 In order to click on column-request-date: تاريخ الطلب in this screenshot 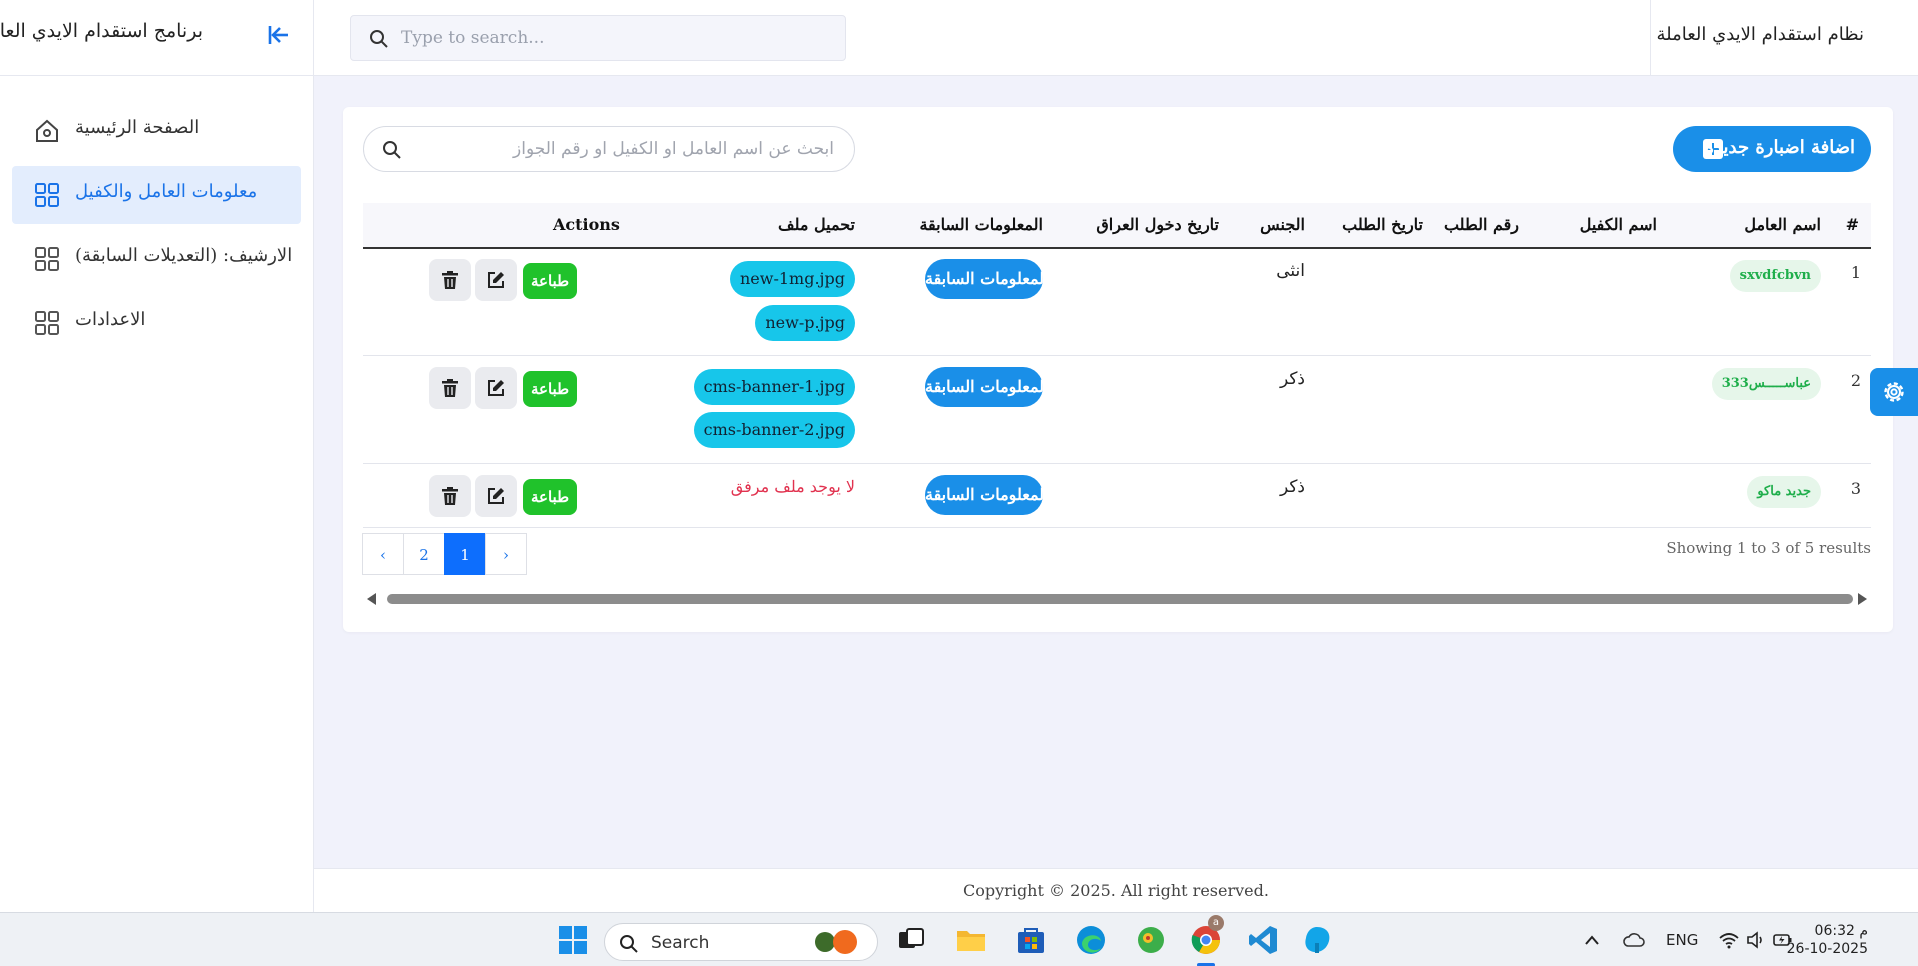, I will do `click(1382, 224)`.